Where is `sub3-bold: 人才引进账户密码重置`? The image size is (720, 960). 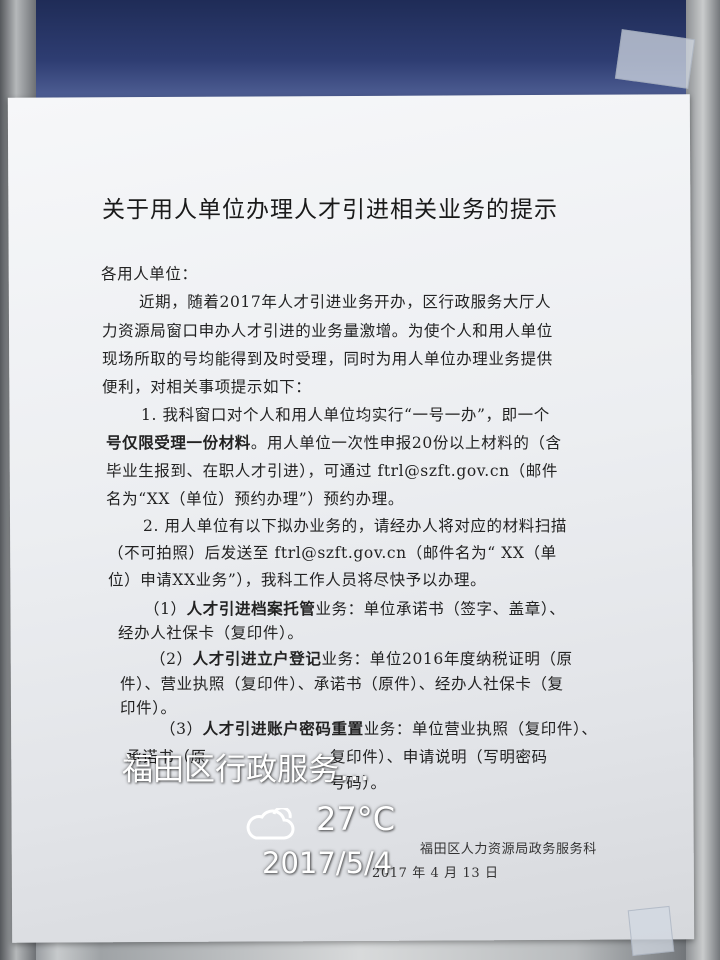
sub3-bold: 人才引进账户密码重置 is located at coordinates (283, 728).